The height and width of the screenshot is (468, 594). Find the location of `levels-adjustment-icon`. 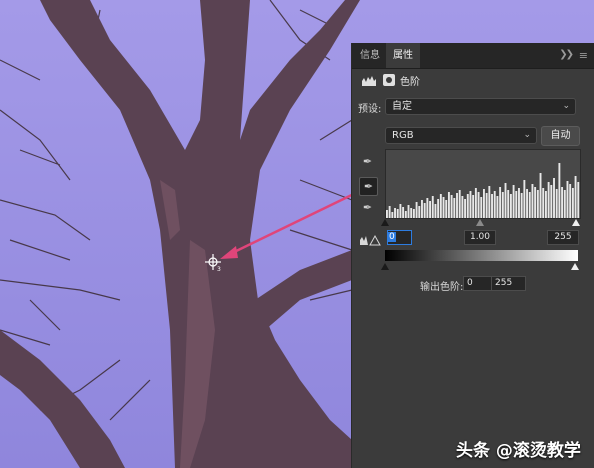

levels-adjustment-icon is located at coordinates (369, 81).